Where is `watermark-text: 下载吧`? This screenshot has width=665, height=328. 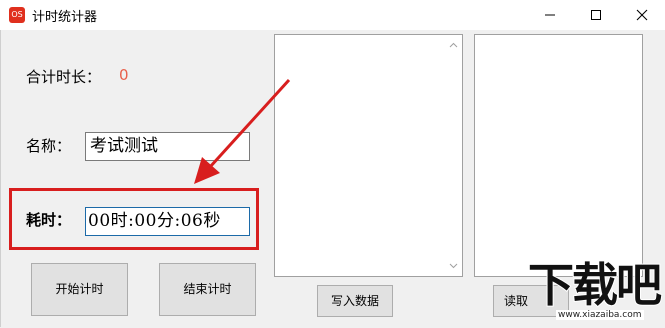 watermark-text: 下载吧 is located at coordinates (595, 285).